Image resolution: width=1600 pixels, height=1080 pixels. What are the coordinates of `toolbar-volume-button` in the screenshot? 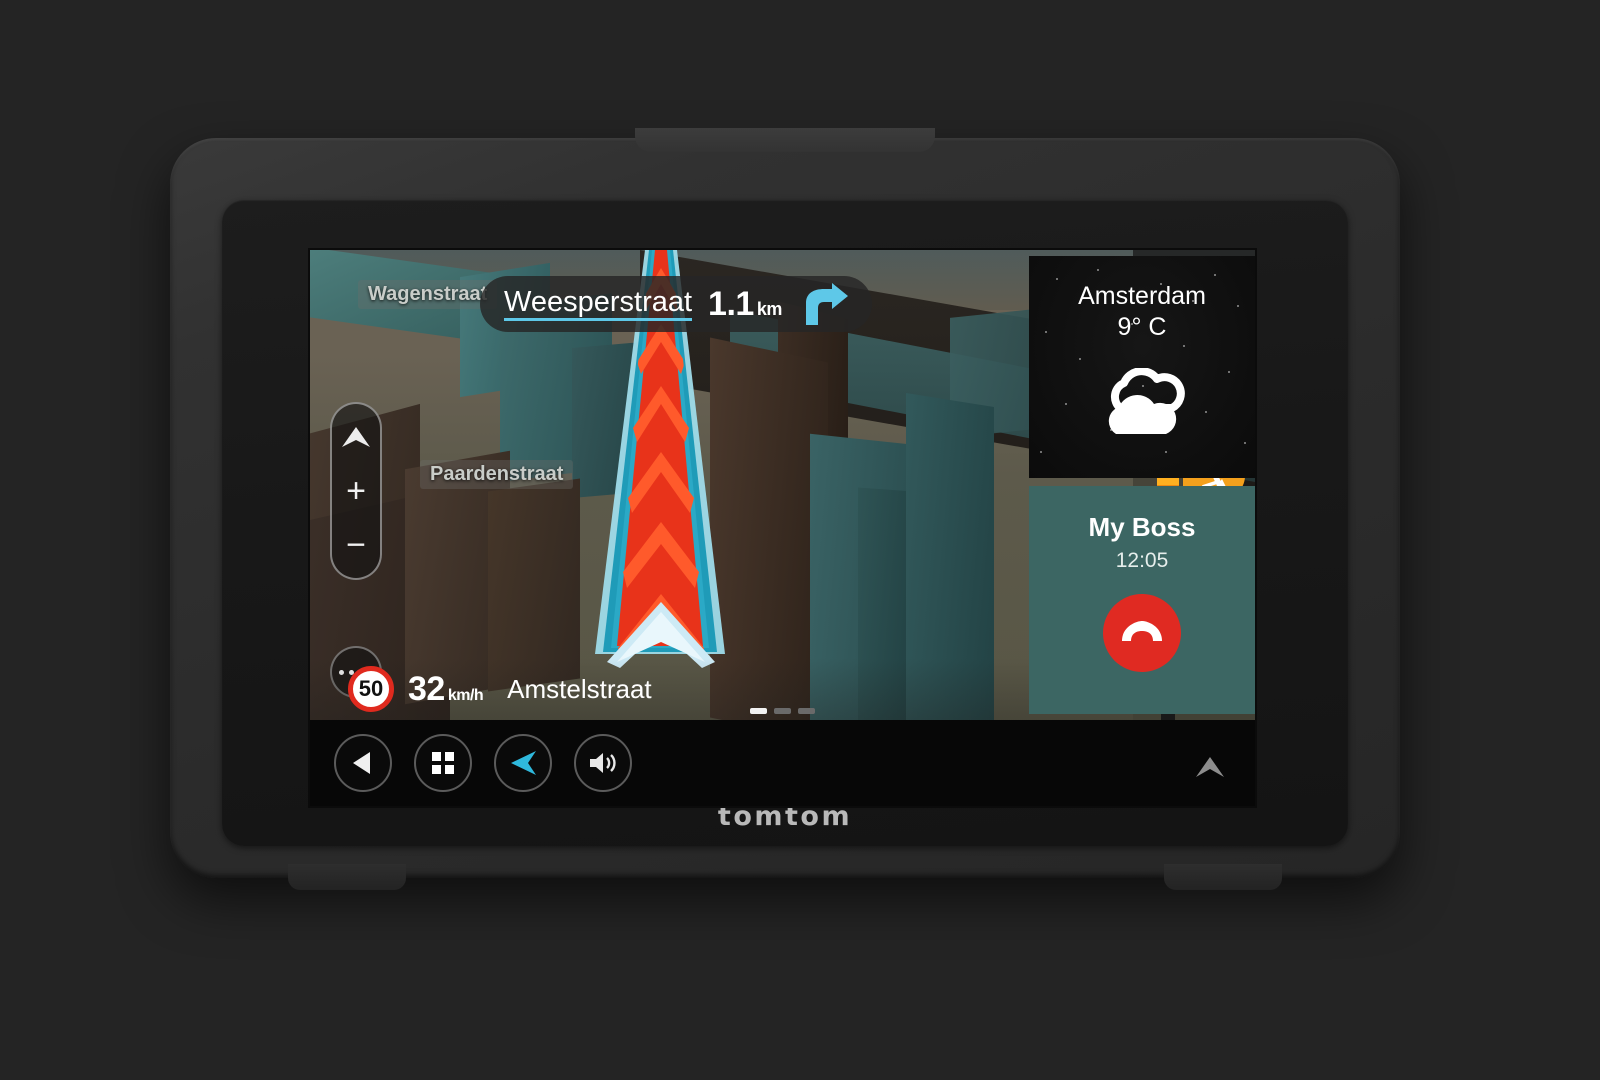 It's located at (603, 763).